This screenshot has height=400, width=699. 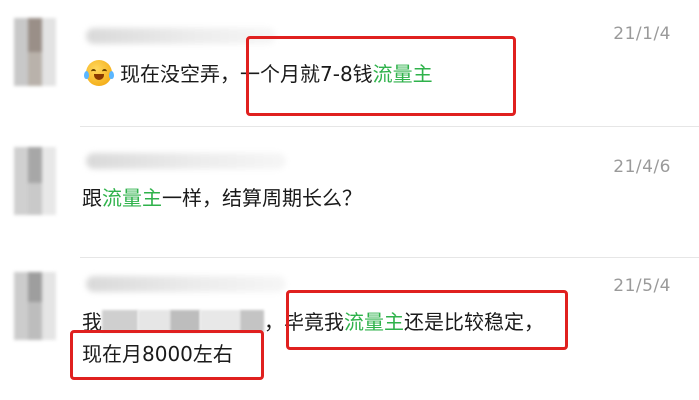 What do you see at coordinates (132, 198) in the screenshot?
I see `keyword-liuliangzhu: 流量主` at bounding box center [132, 198].